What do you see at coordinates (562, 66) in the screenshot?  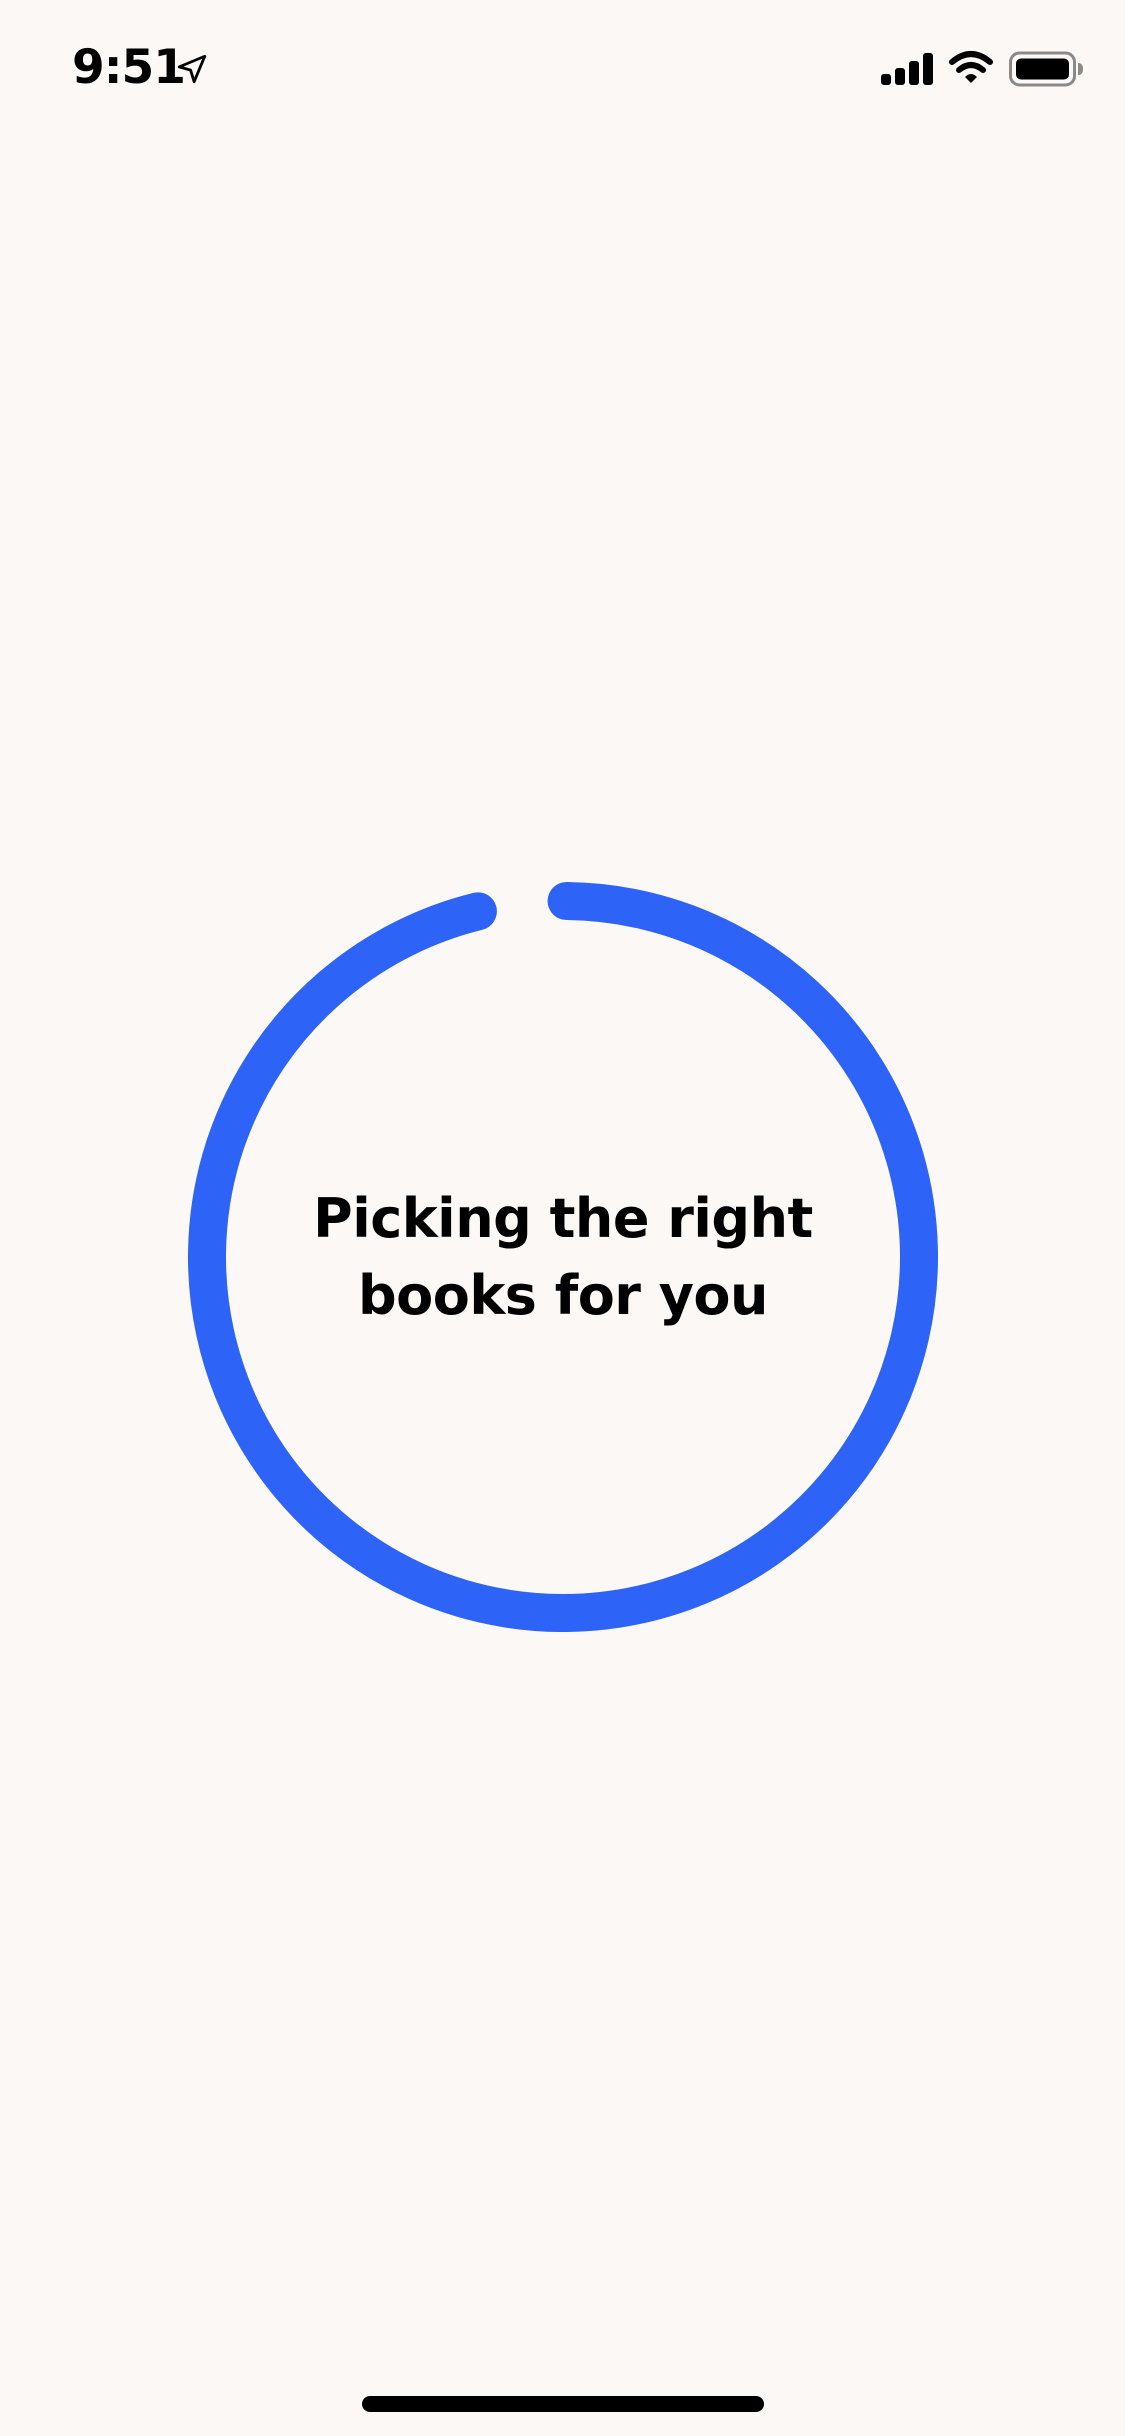 I see `status-bar: 9:51` at bounding box center [562, 66].